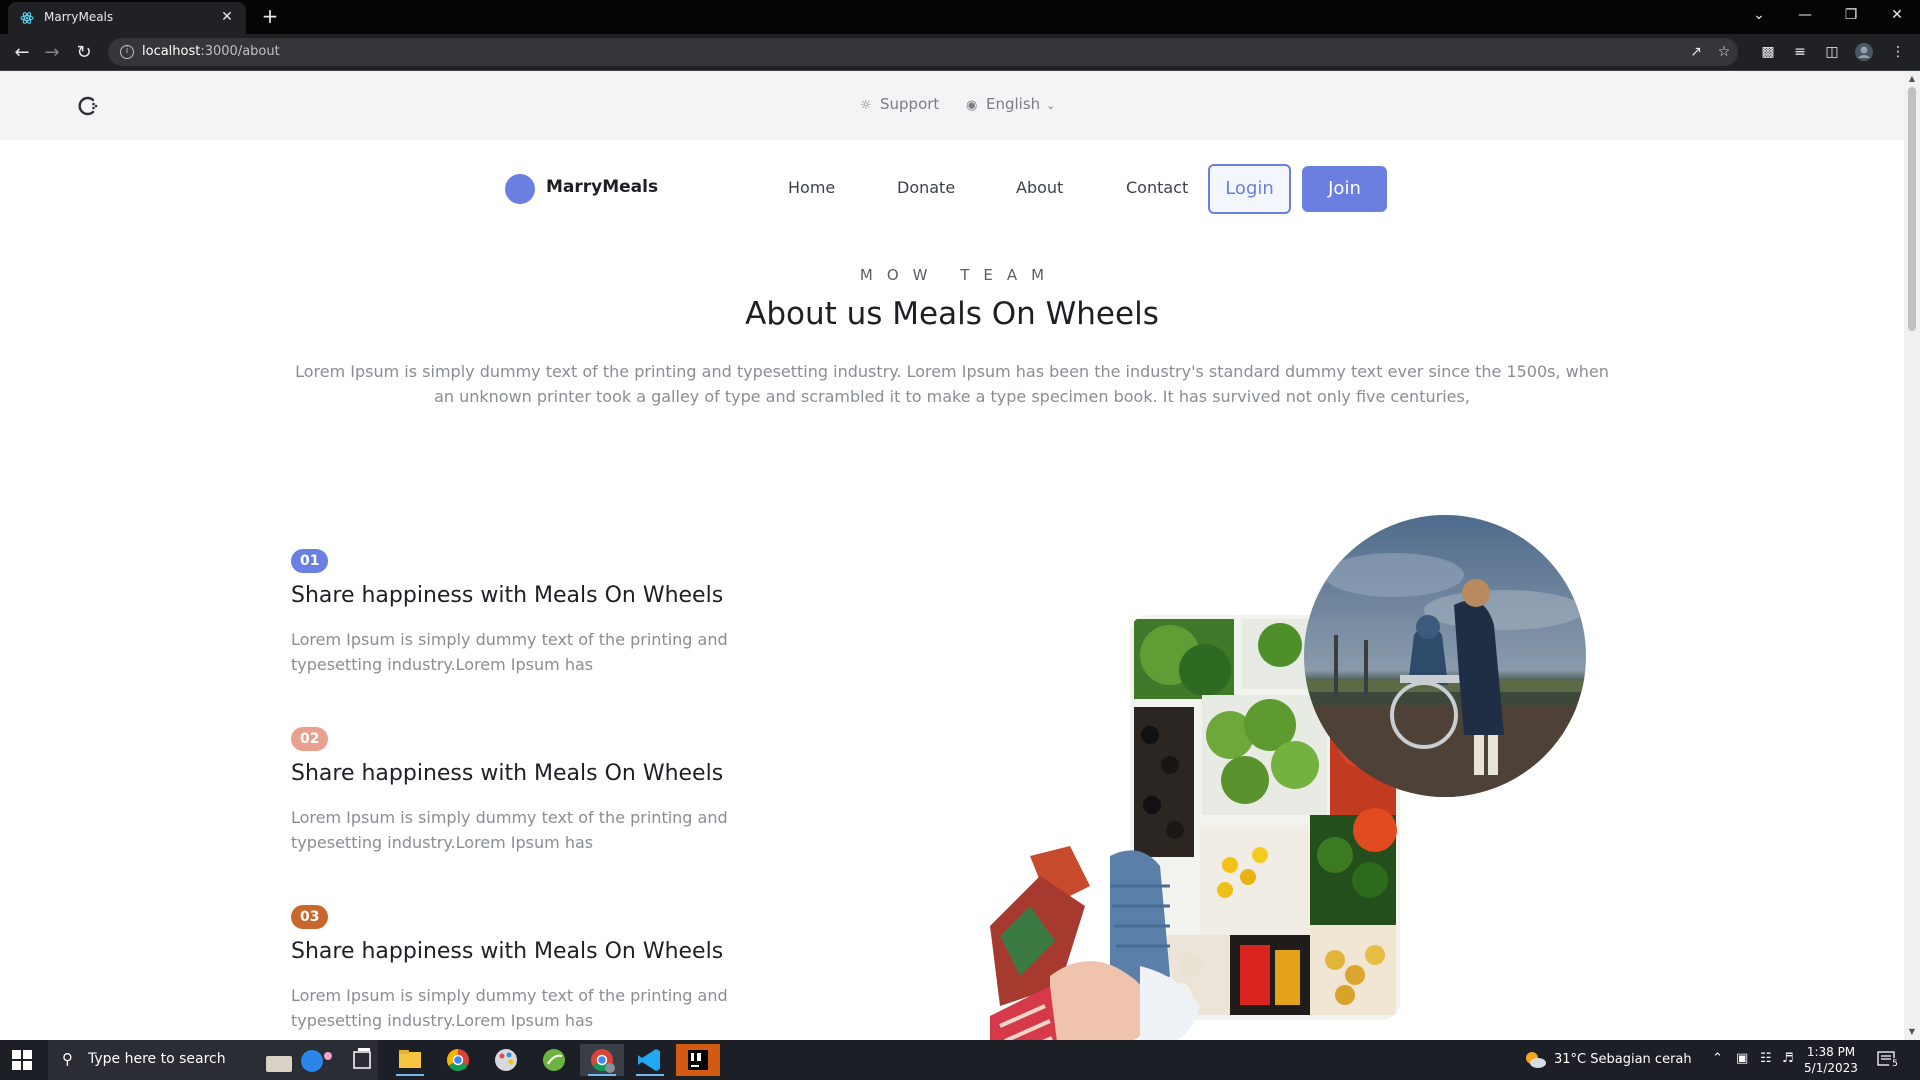  What do you see at coordinates (923, 52) in the screenshot?
I see `address-bar: i localhost:3000/about ↗ ☆` at bounding box center [923, 52].